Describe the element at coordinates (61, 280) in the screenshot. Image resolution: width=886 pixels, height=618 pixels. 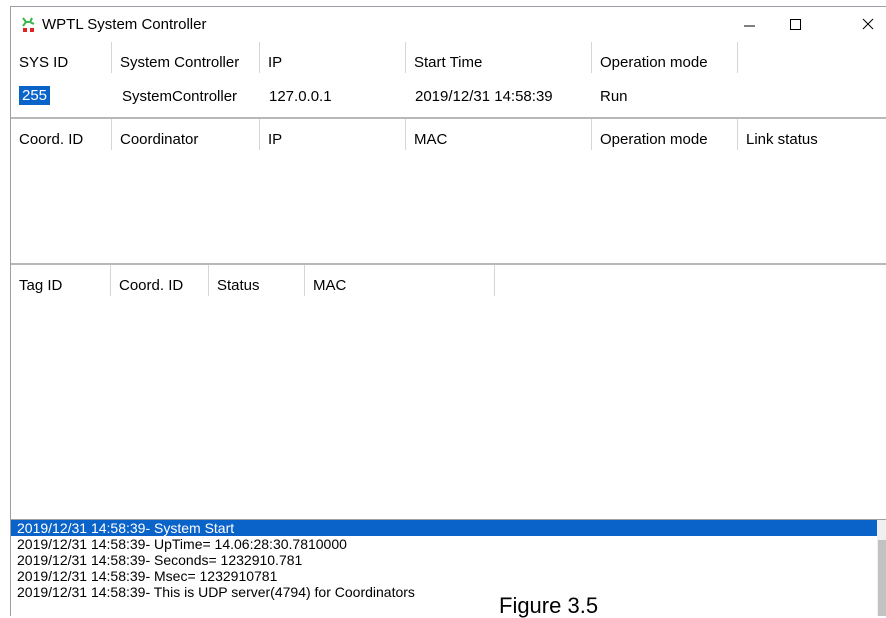
I see `column-header-tag-id: Tag ID` at that location.